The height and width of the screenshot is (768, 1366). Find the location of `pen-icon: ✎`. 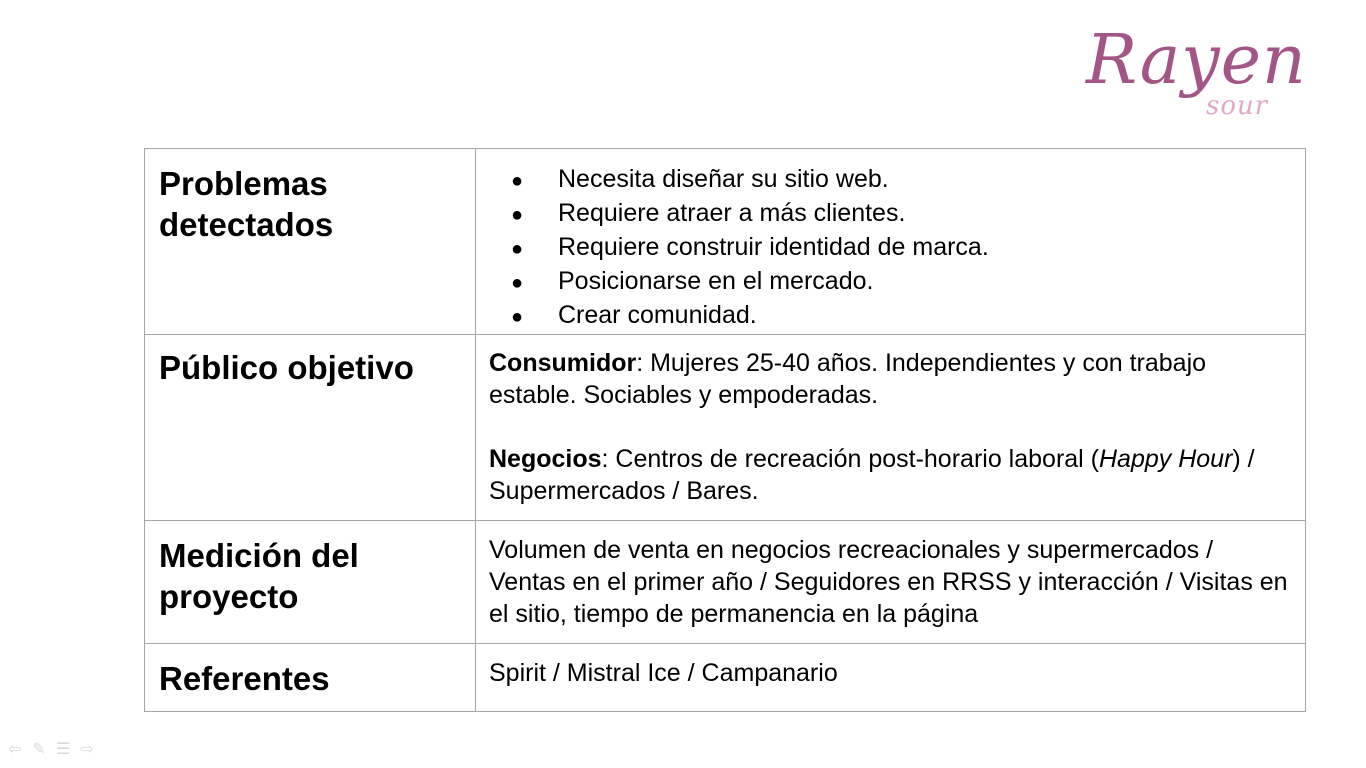

pen-icon: ✎ is located at coordinates (39, 748).